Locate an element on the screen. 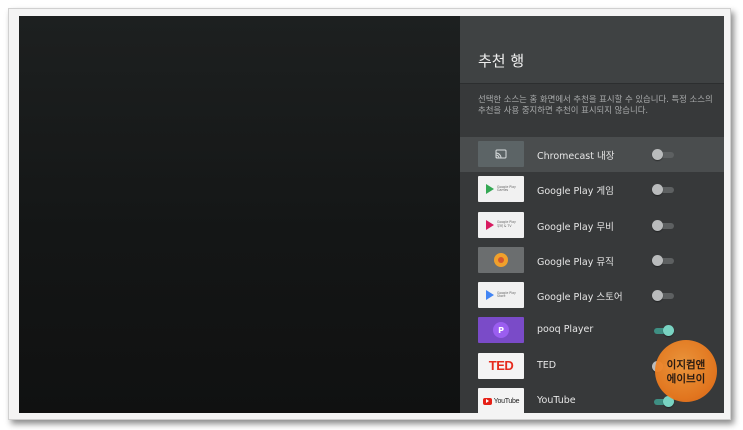 The height and width of the screenshot is (430, 743). source-label: Google Play 스토어 is located at coordinates (580, 298).